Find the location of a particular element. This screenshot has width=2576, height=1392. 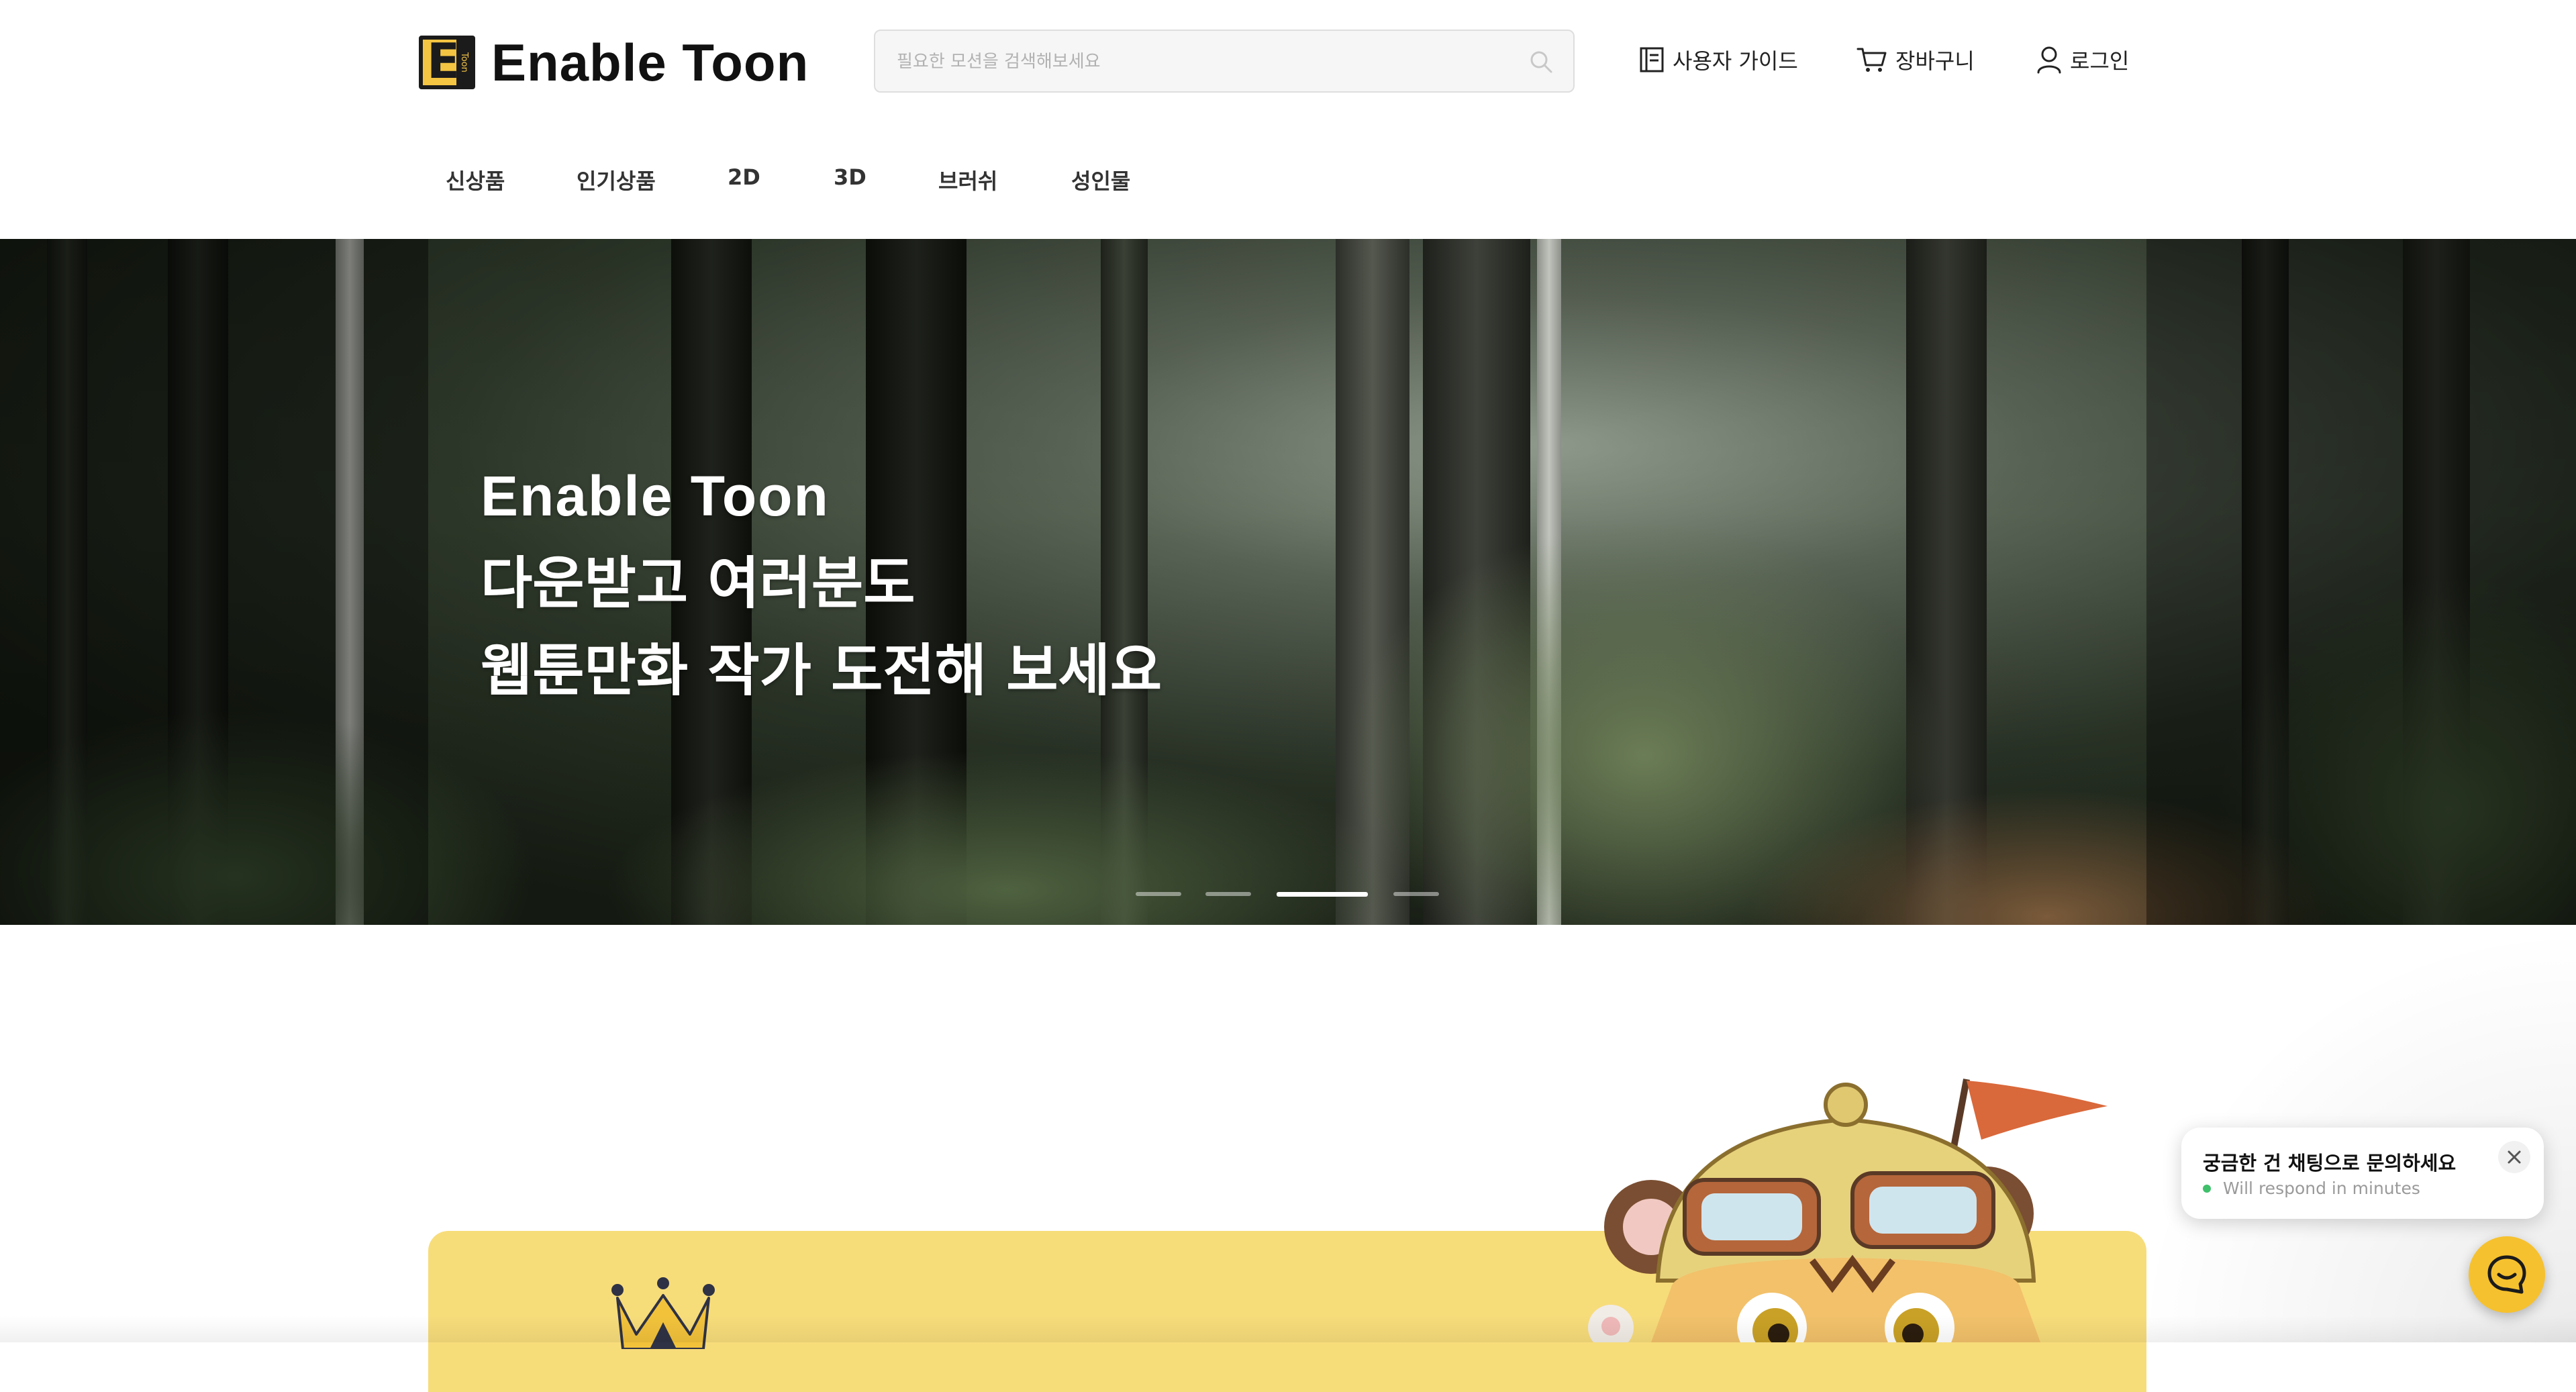

hero-line-1: Enable Toon is located at coordinates (655, 496).